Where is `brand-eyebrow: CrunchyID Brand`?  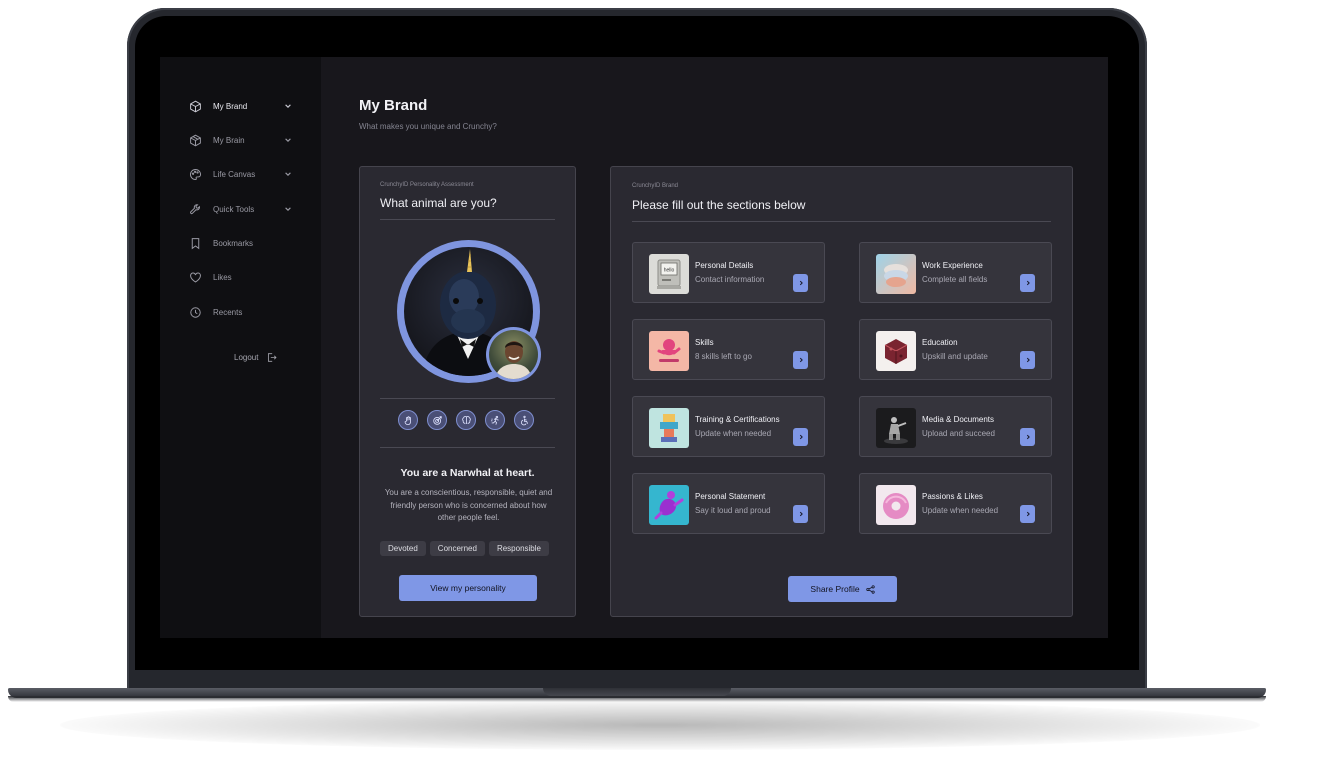
brand-eyebrow: CrunchyID Brand is located at coordinates (655, 186).